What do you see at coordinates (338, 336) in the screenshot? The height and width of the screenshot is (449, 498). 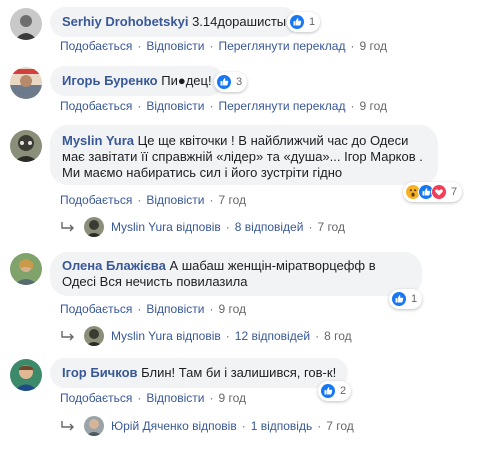 I see `reply-time: 8 год` at bounding box center [338, 336].